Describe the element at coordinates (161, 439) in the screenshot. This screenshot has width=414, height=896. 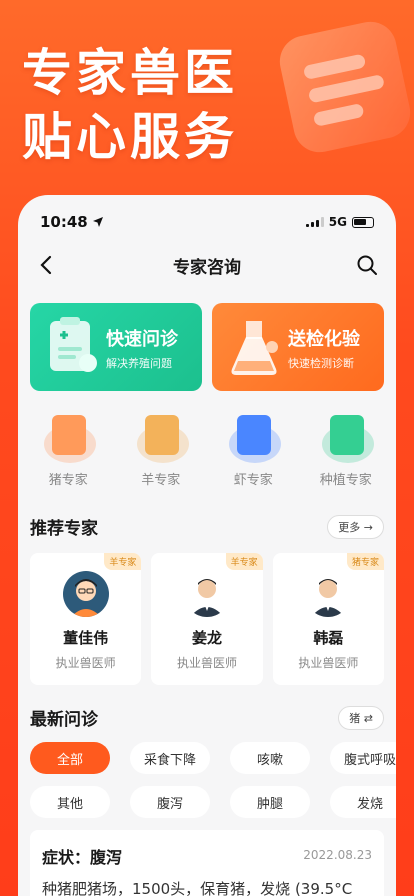
I see `sheep-icon` at that location.